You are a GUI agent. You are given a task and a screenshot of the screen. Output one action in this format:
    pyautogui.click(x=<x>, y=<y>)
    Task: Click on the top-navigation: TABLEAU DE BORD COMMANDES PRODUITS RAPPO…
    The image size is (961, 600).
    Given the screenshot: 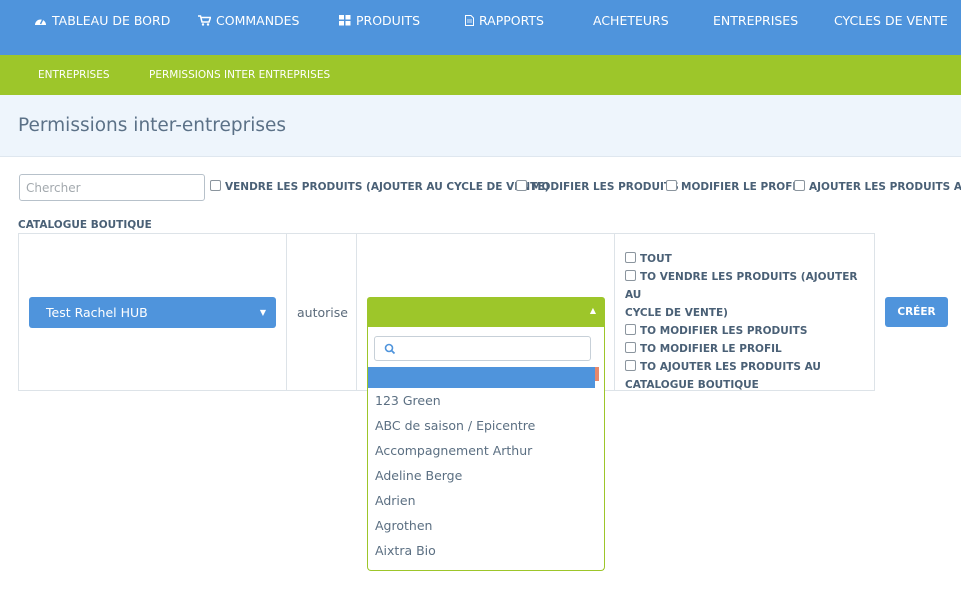 What is the action you would take?
    pyautogui.click(x=480, y=27)
    